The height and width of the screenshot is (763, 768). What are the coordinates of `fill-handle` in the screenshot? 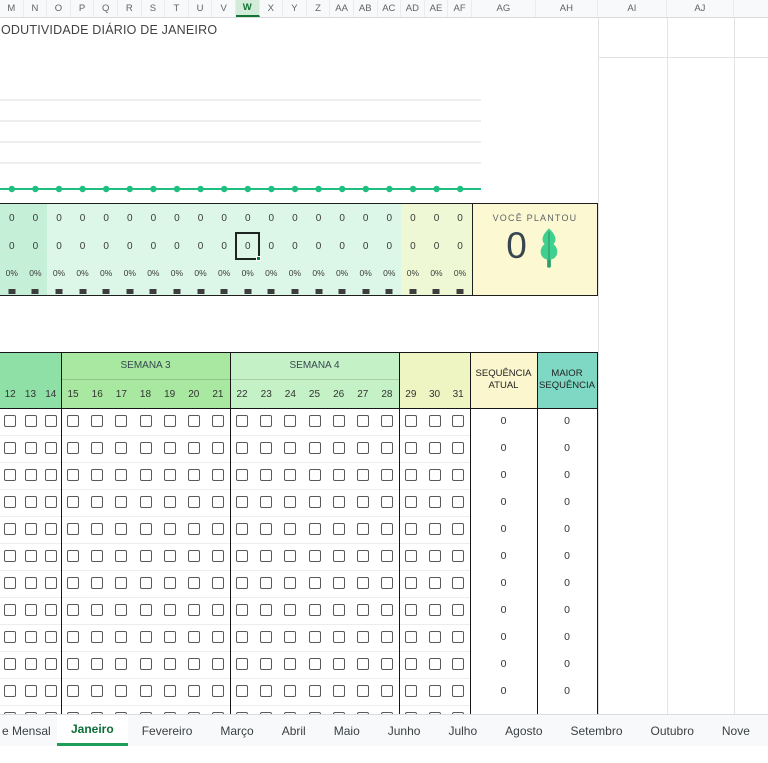 It's located at (259, 258).